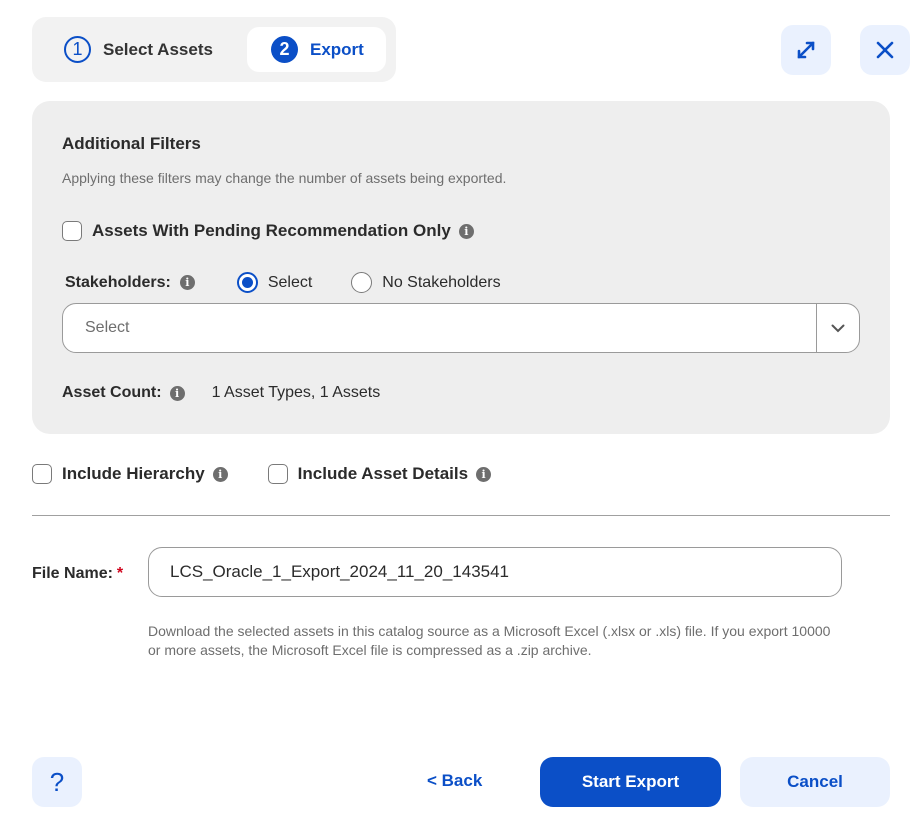 The image size is (921, 823). Describe the element at coordinates (284, 49) in the screenshot. I see `step-number: 2` at that location.